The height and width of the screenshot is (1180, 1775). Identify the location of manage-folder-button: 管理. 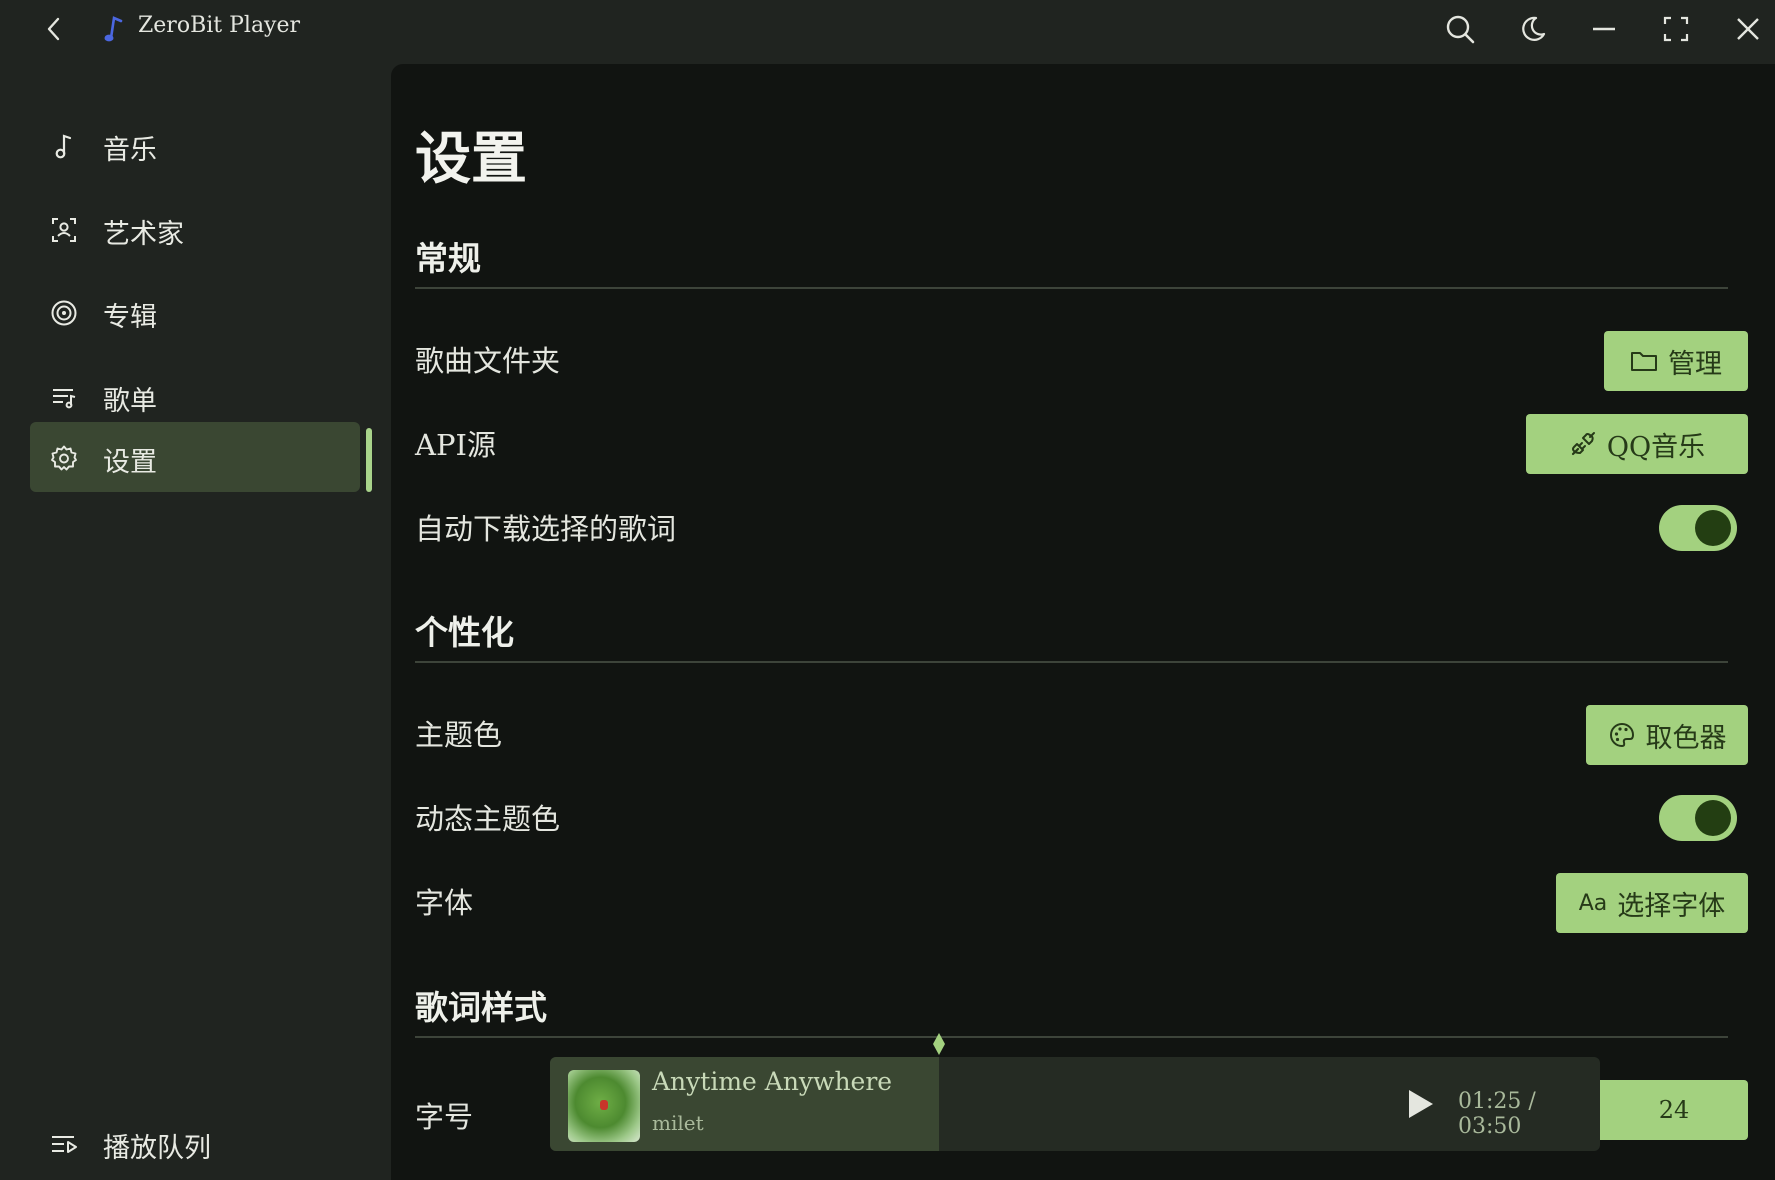
(1676, 361).